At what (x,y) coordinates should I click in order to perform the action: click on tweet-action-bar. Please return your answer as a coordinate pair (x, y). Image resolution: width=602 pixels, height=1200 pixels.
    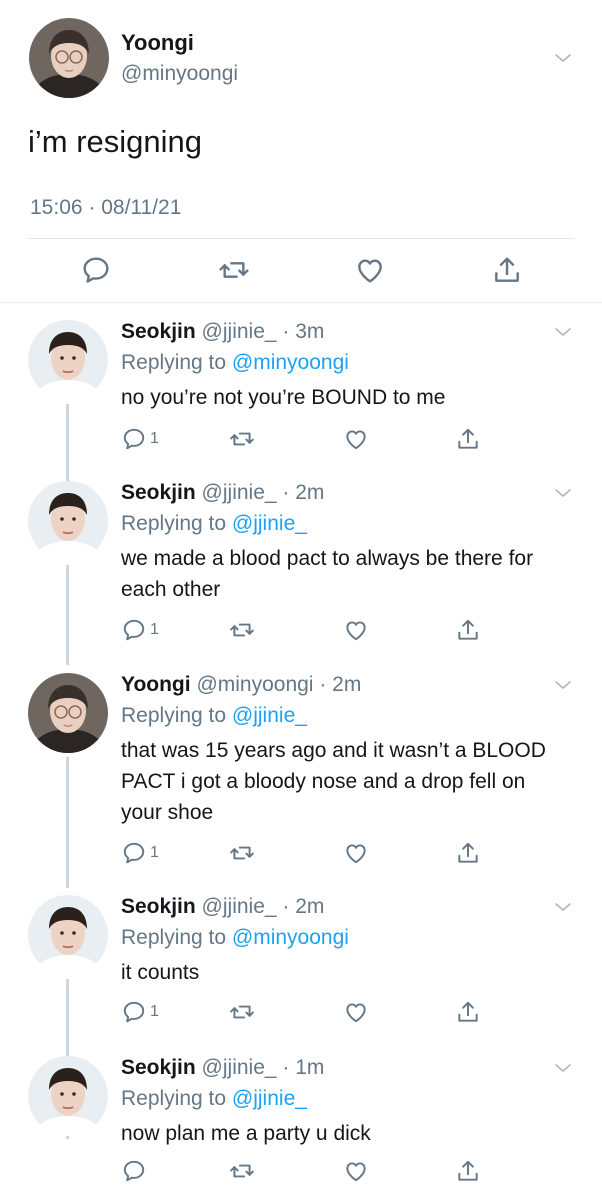
    Looking at the image, I should click on (301, 271).